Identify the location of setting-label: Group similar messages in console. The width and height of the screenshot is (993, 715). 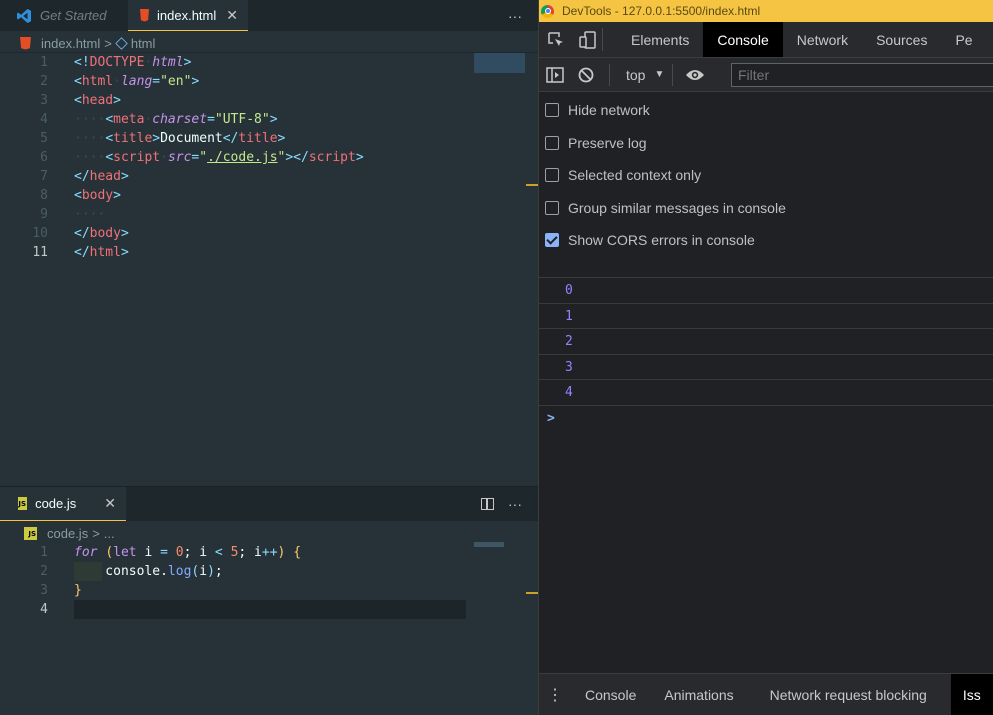
(677, 207).